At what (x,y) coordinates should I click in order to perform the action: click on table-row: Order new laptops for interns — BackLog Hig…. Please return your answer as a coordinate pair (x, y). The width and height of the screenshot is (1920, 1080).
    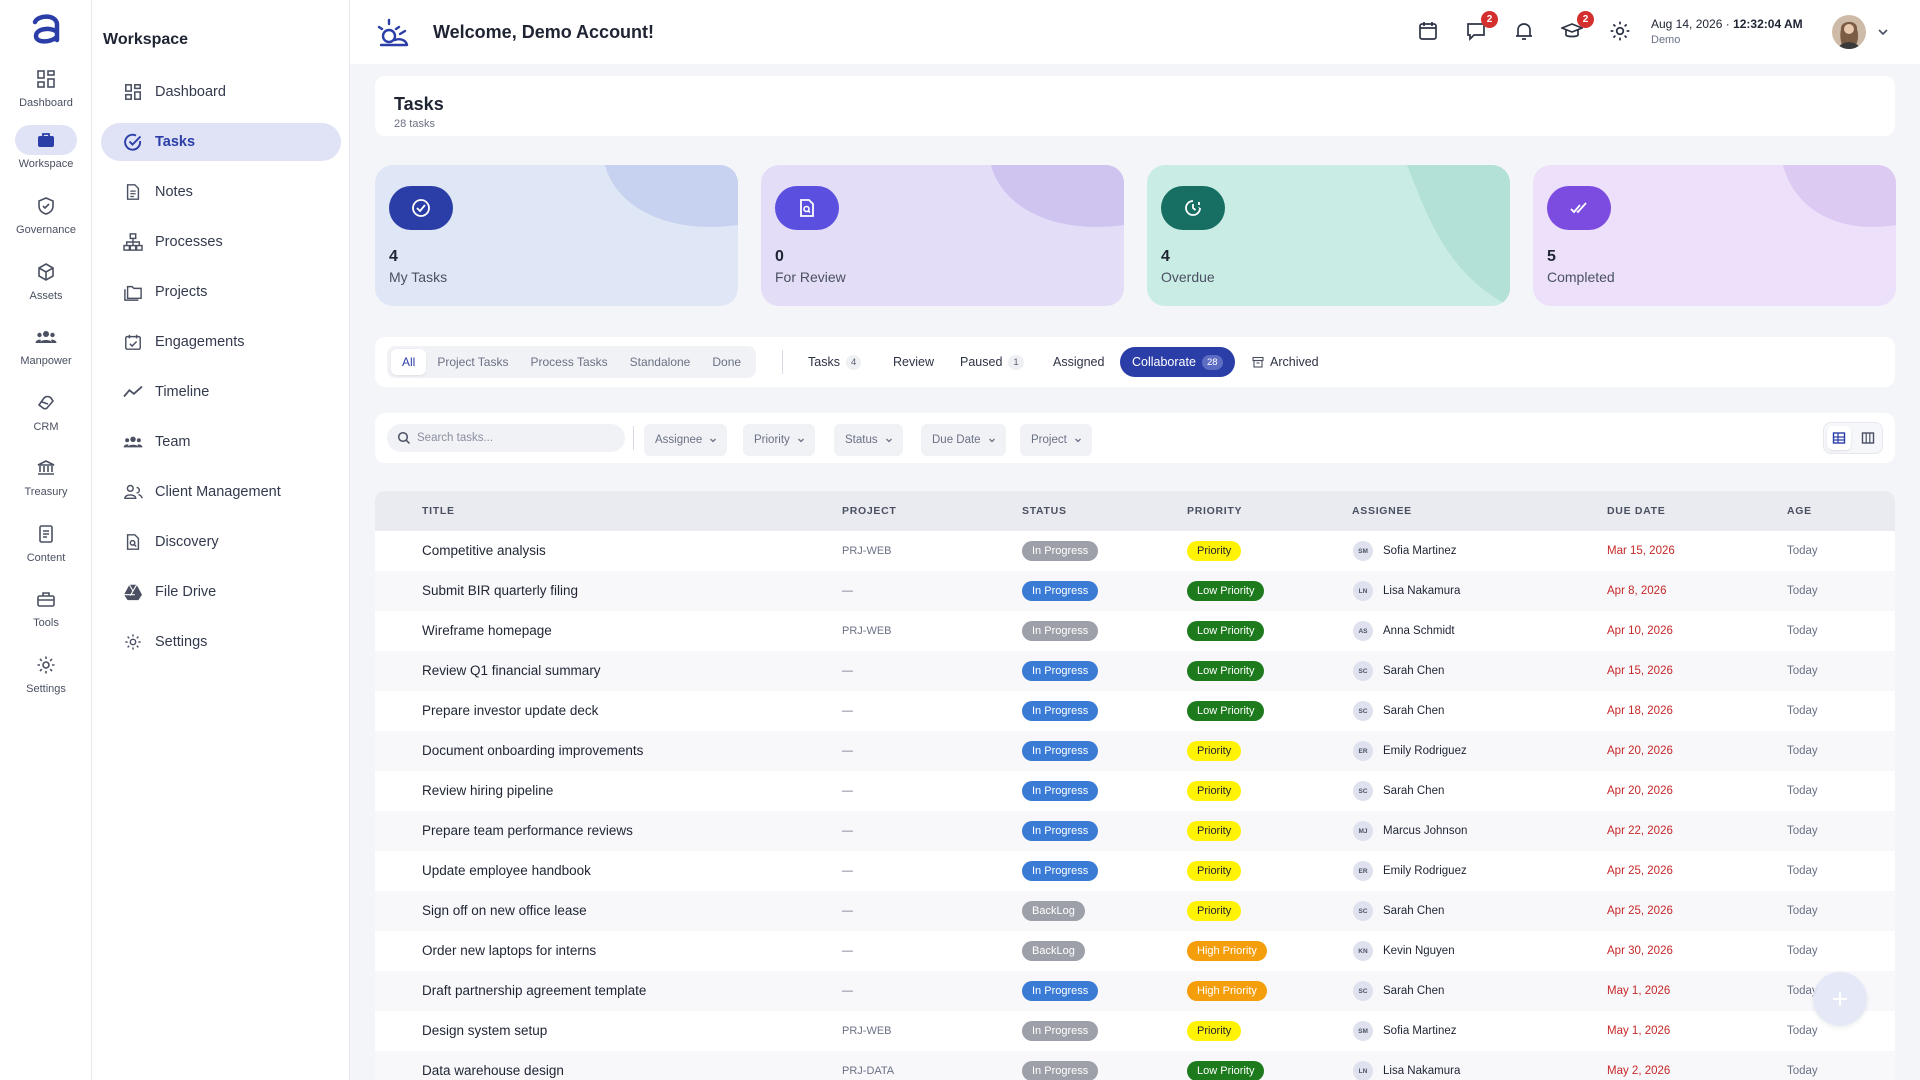
    Looking at the image, I should click on (1135, 951).